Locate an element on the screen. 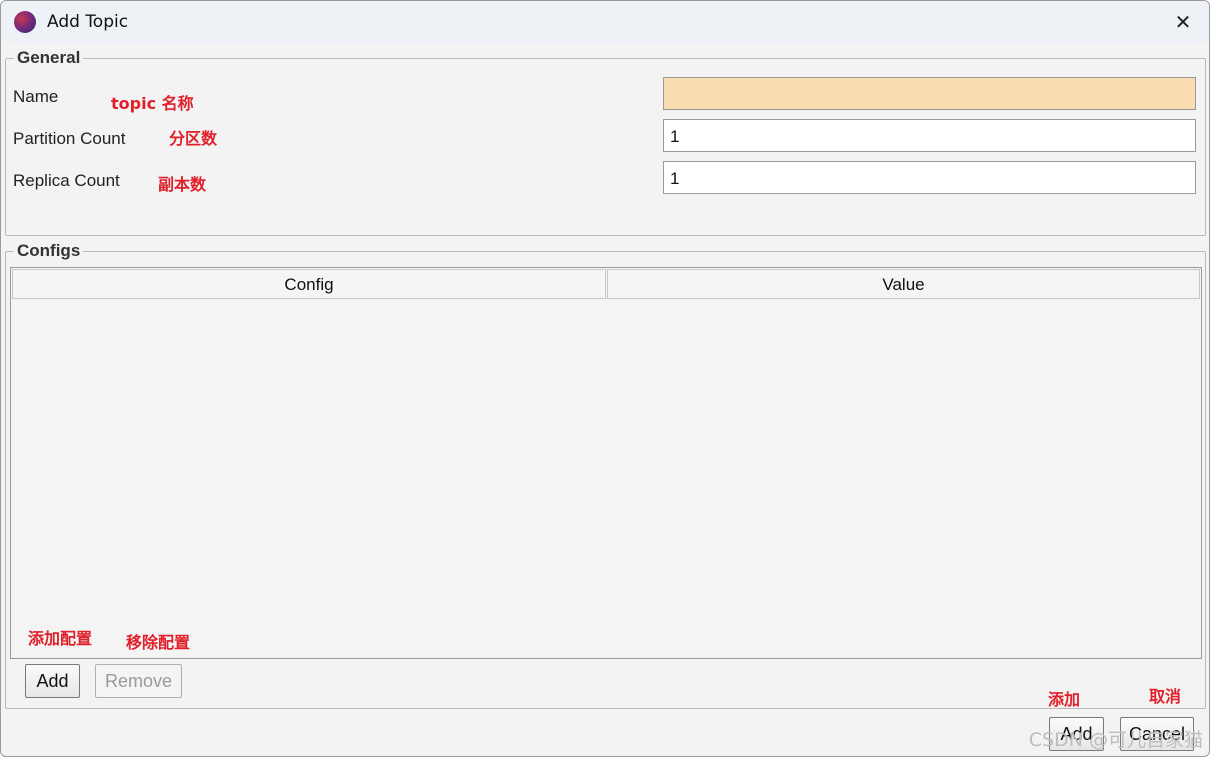 This screenshot has width=1210, height=757. general-legend: General is located at coordinates (49, 58).